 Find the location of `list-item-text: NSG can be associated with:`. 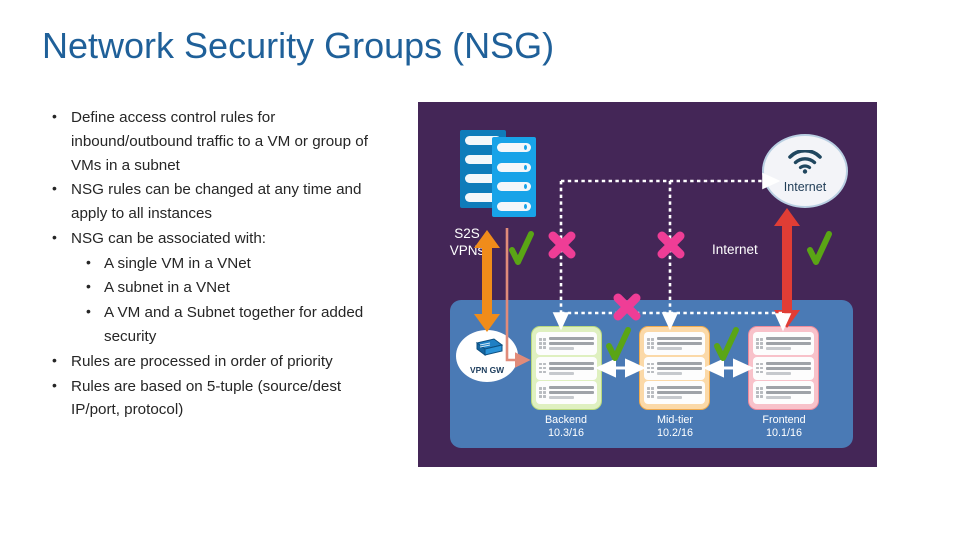

list-item-text: NSG can be associated with: is located at coordinates (169, 238).